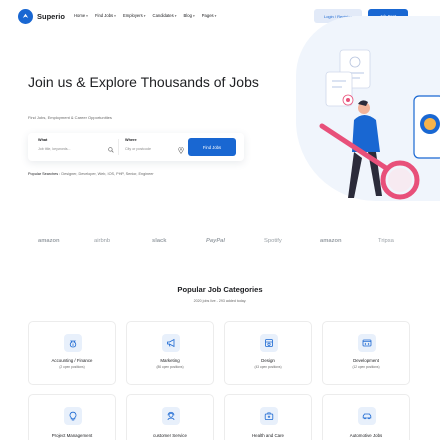  I want to click on category-name: Design, so click(268, 360).